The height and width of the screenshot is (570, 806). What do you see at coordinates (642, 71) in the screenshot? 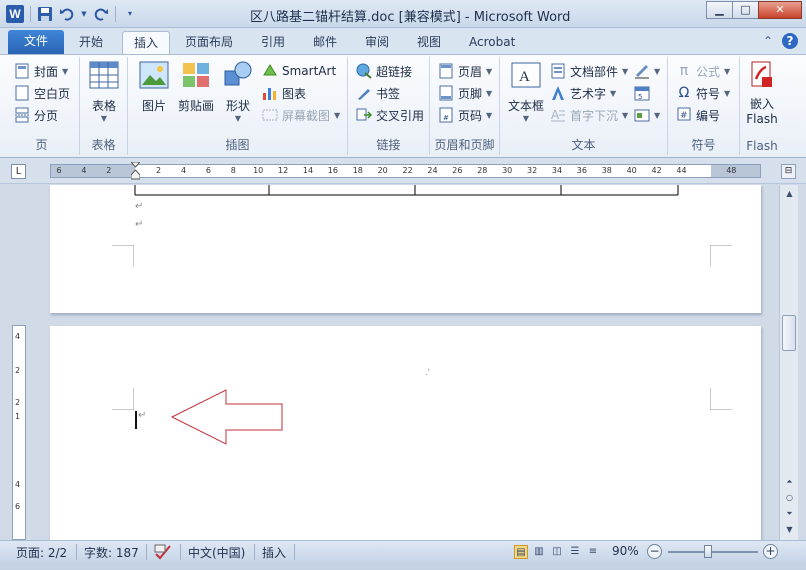
I see `signature-icon` at bounding box center [642, 71].